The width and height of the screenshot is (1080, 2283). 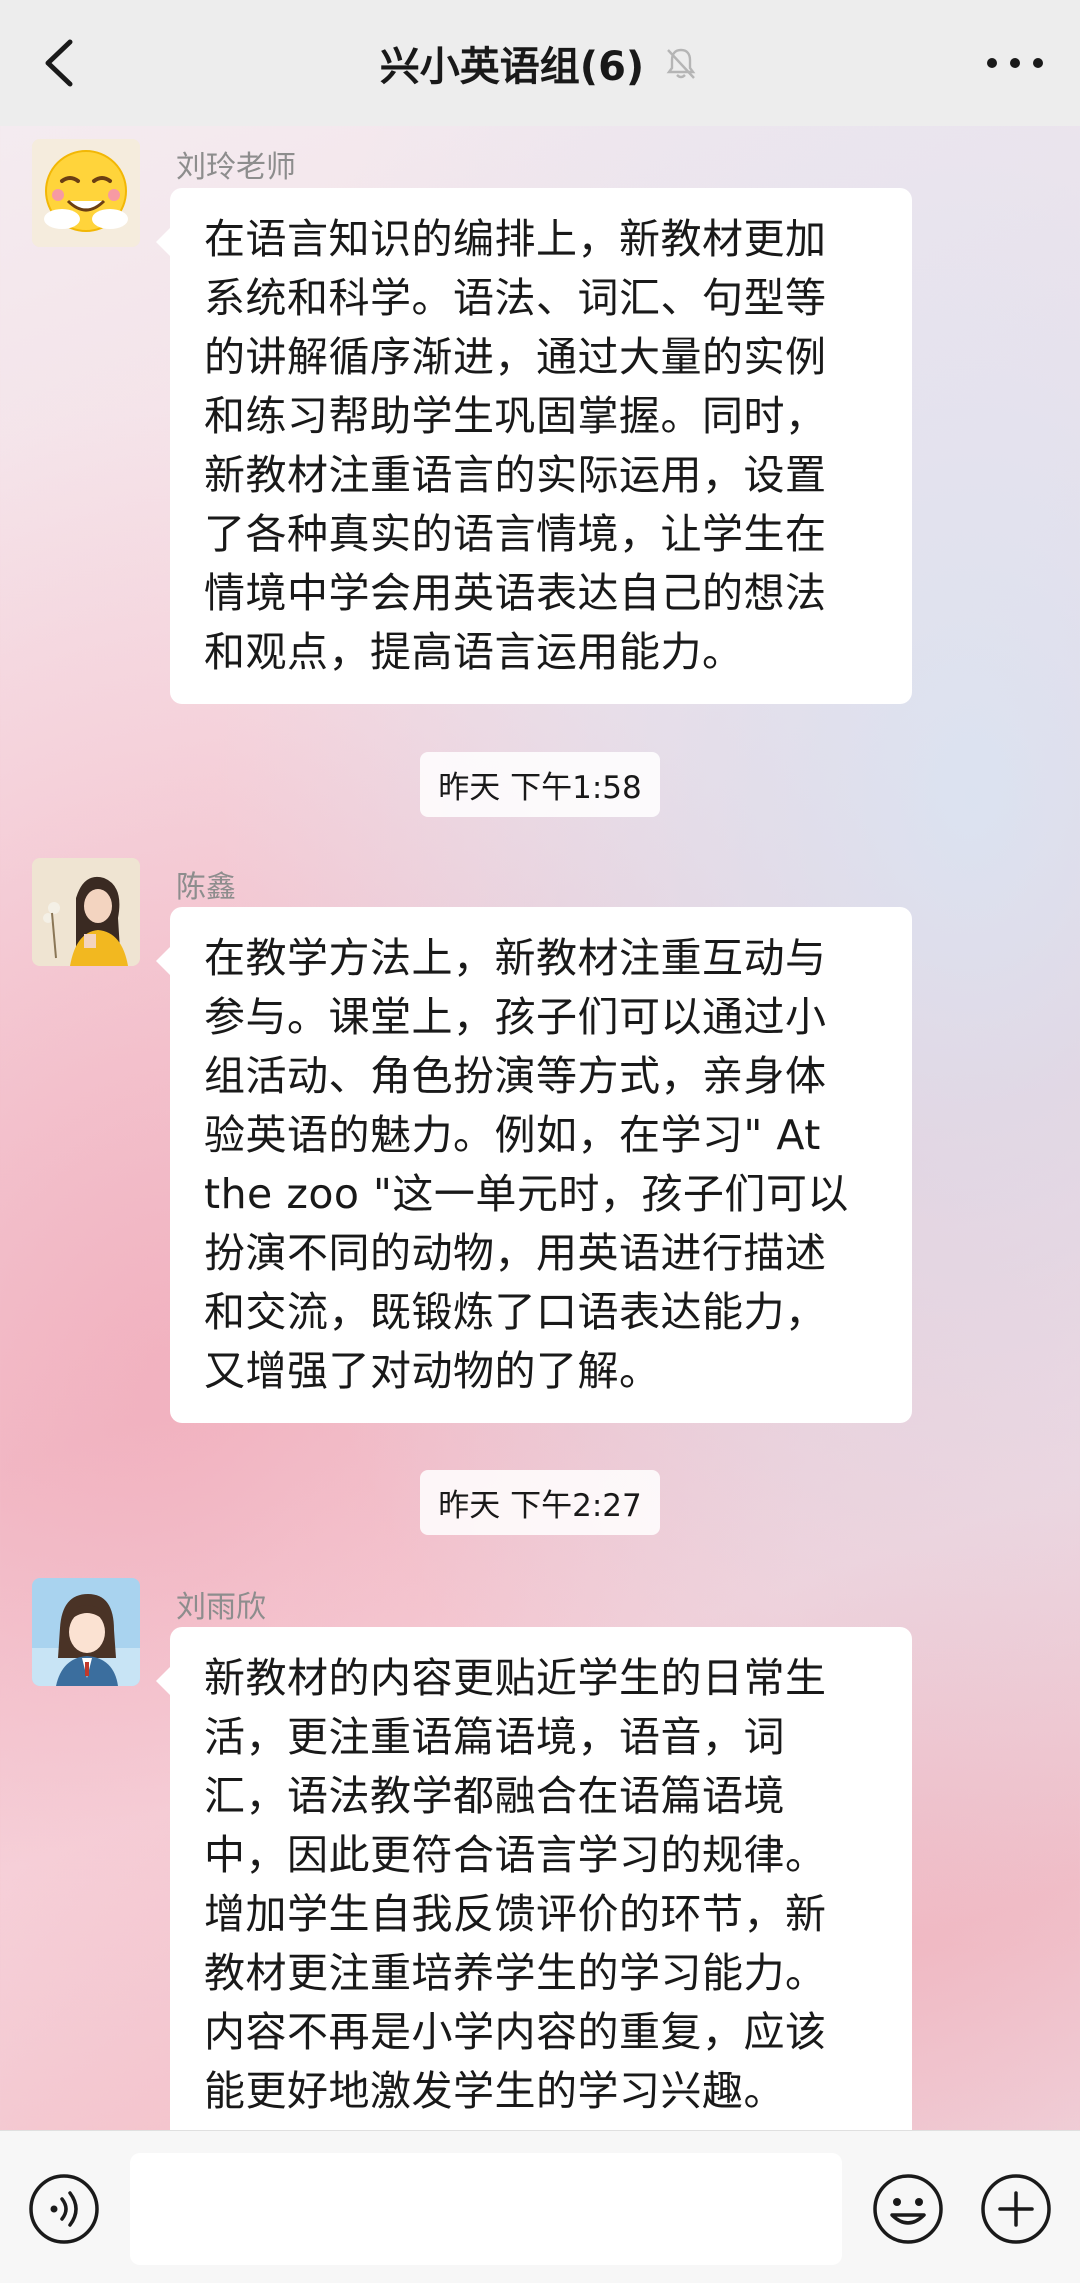 What do you see at coordinates (515, 534) in the screenshot?
I see `message-line: 了各种真实的语言情境，让学生在` at bounding box center [515, 534].